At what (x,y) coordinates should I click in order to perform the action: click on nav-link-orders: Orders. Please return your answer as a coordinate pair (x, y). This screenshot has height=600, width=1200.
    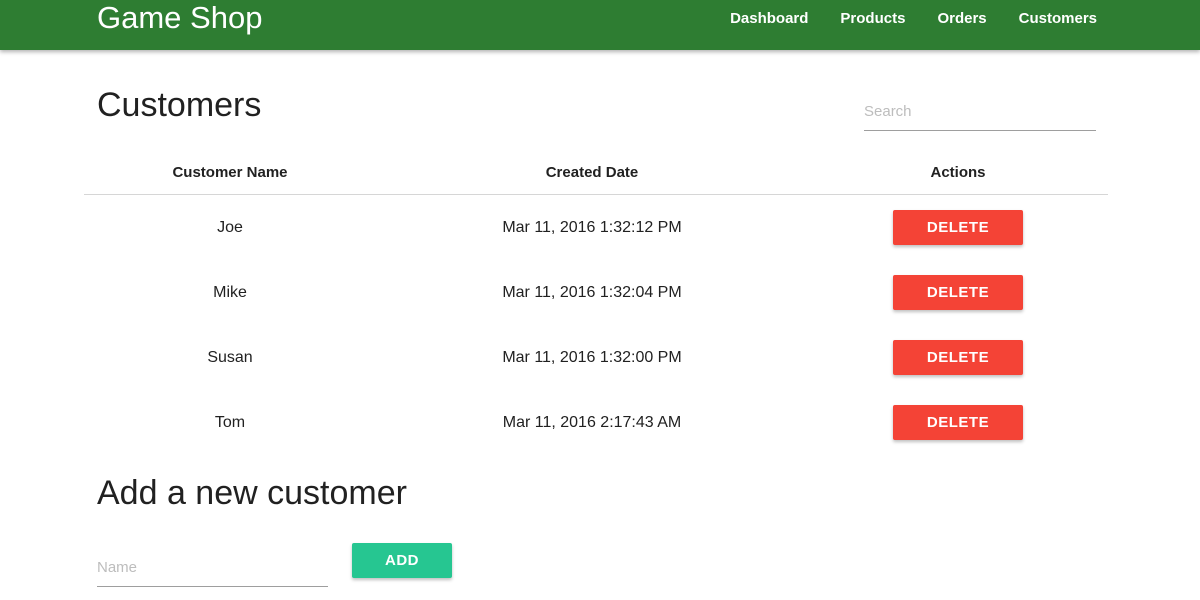
    Looking at the image, I should click on (961, 18).